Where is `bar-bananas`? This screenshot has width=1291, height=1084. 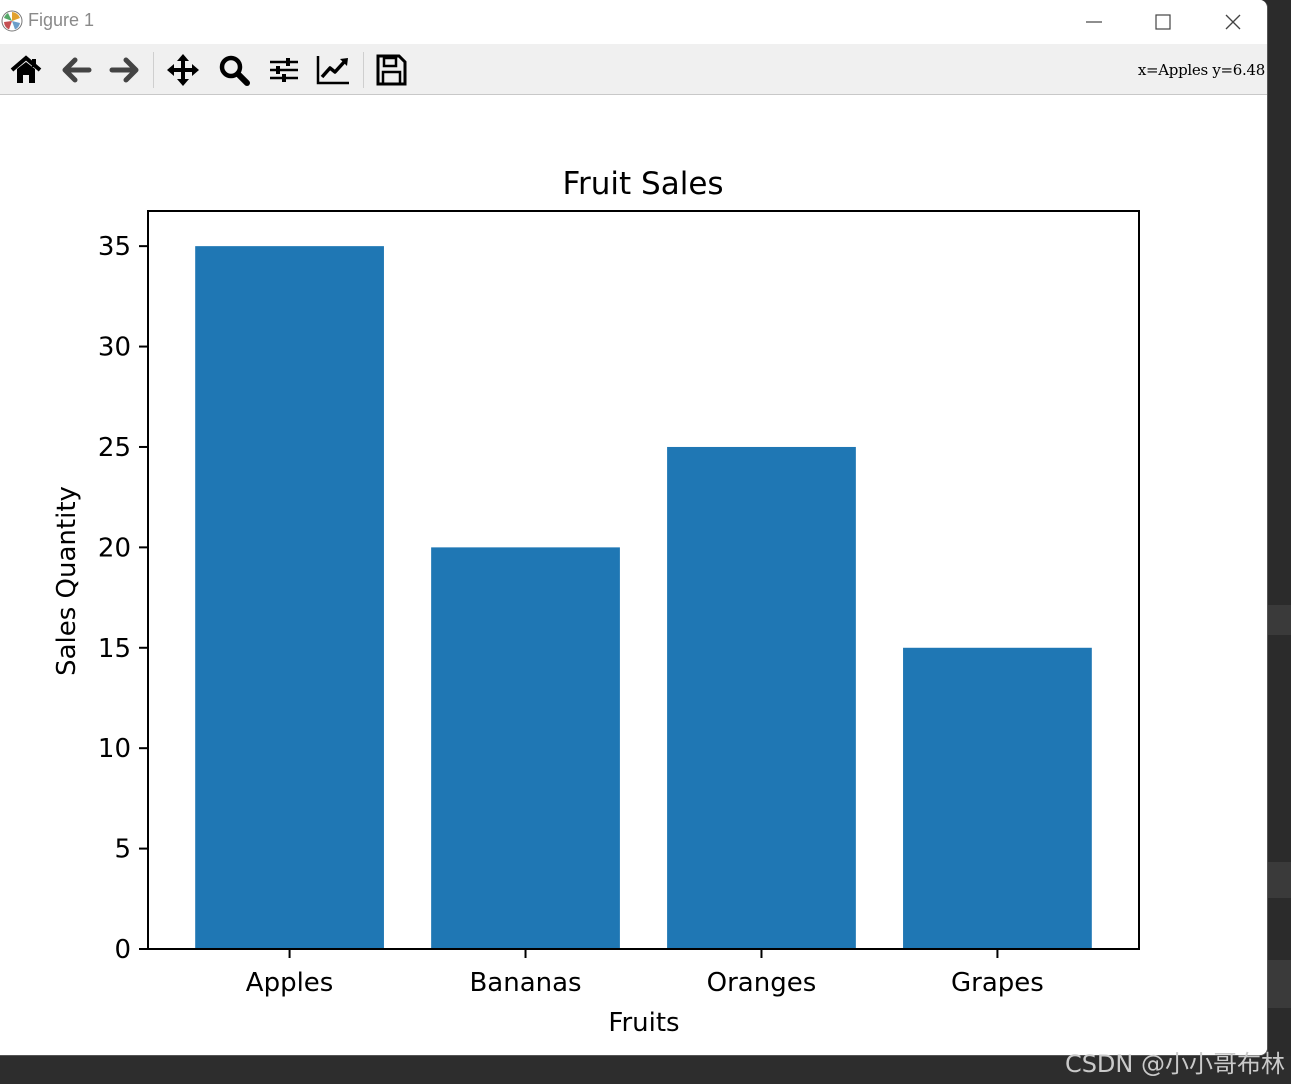
bar-bananas is located at coordinates (525, 748).